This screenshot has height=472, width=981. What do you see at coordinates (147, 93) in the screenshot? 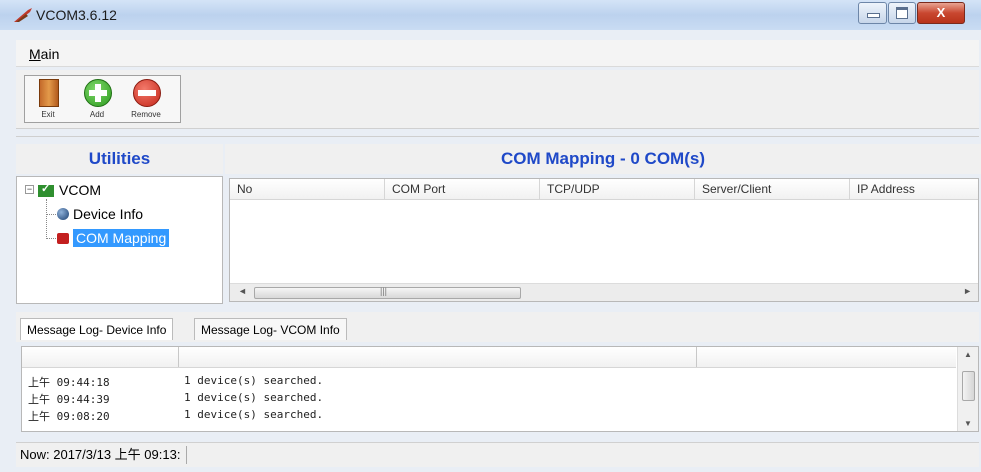
I see `minus-circle-icon` at bounding box center [147, 93].